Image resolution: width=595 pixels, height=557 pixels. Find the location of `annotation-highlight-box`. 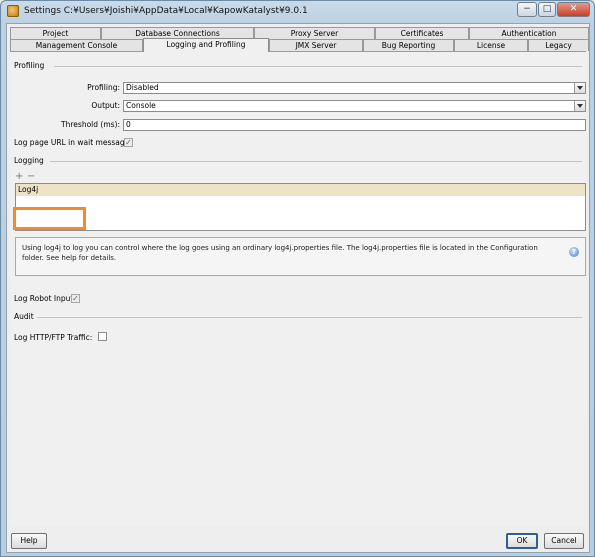

annotation-highlight-box is located at coordinates (49, 218).